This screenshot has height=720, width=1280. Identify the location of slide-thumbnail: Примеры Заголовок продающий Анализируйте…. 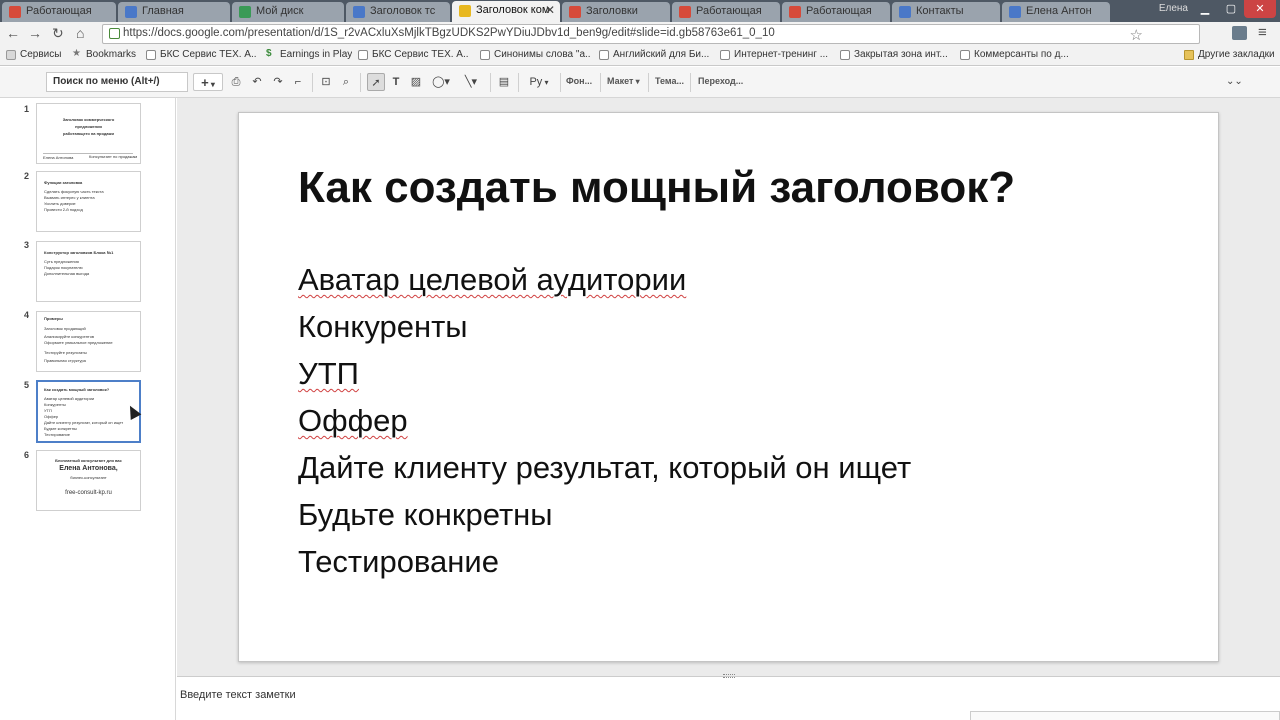
(88, 341).